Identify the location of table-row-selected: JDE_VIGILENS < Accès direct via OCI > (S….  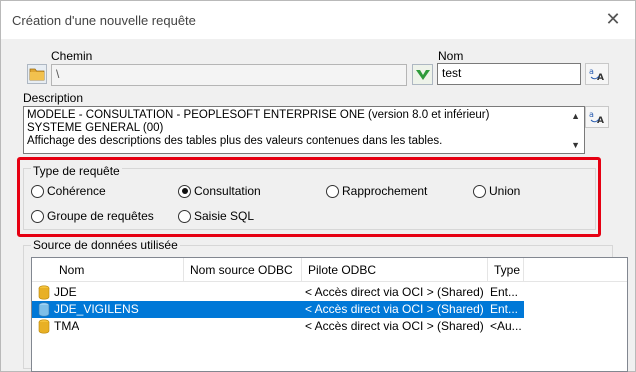
(278, 309).